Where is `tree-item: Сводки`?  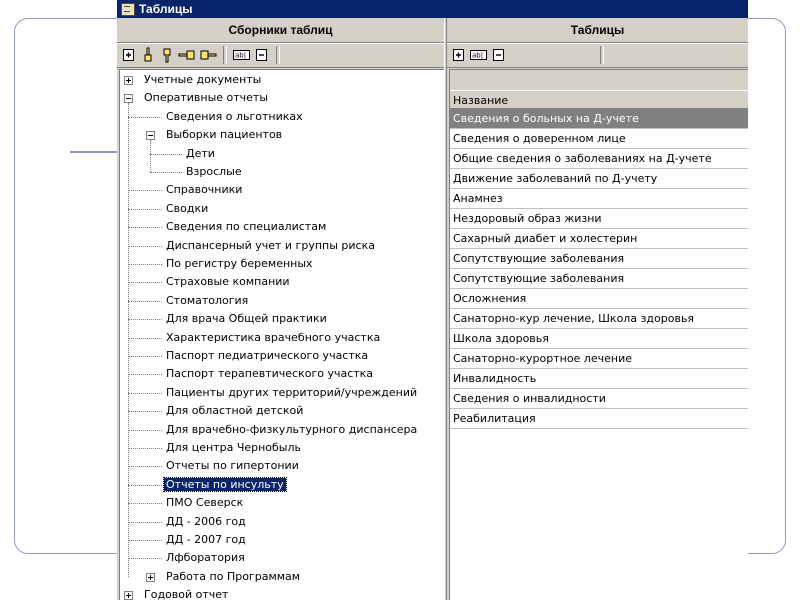 tree-item: Сводки is located at coordinates (187, 209).